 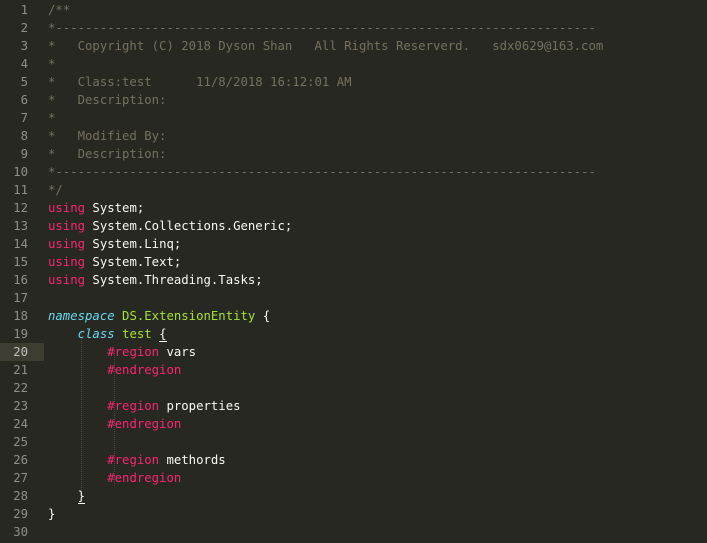 What do you see at coordinates (14, 280) in the screenshot?
I see `line-number: 16` at bounding box center [14, 280].